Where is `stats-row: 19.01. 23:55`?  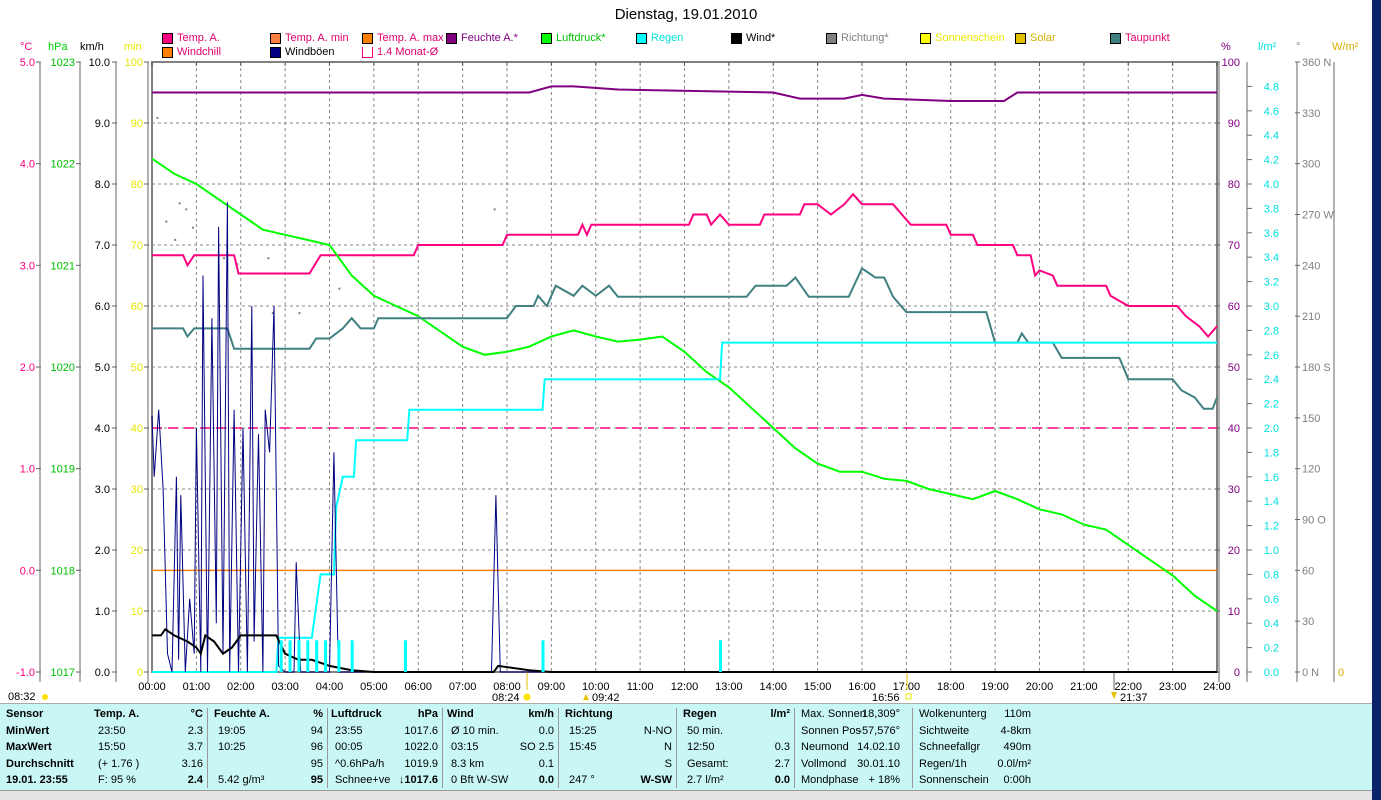 stats-row: 19.01. 23:55 is located at coordinates (45, 782).